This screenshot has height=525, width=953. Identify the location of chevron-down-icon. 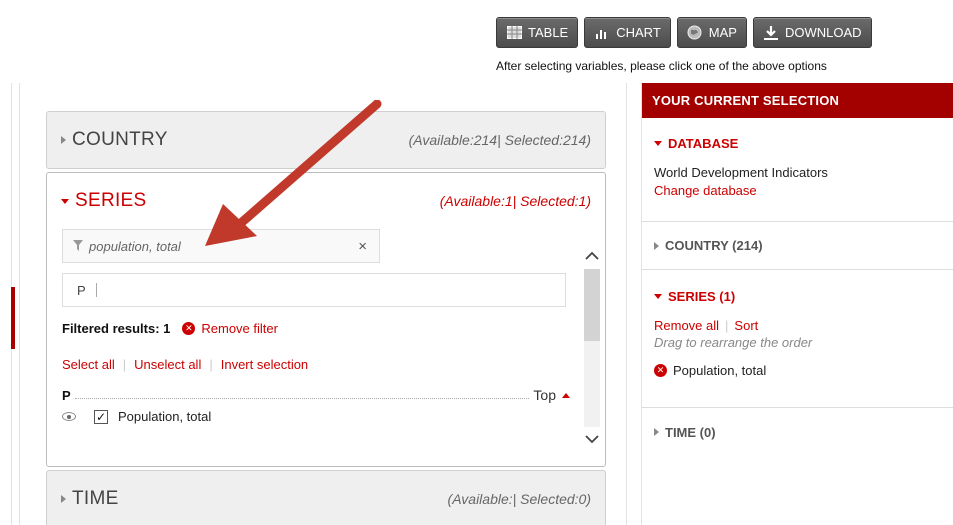
(592, 440).